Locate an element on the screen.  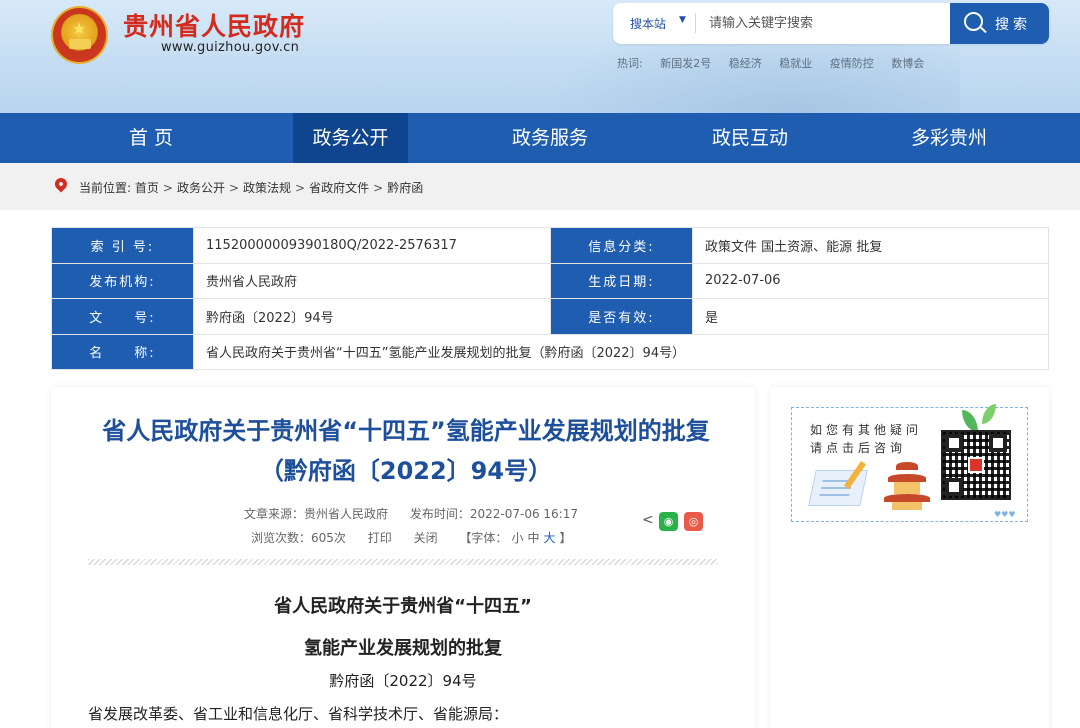
search-input is located at coordinates (824, 23).